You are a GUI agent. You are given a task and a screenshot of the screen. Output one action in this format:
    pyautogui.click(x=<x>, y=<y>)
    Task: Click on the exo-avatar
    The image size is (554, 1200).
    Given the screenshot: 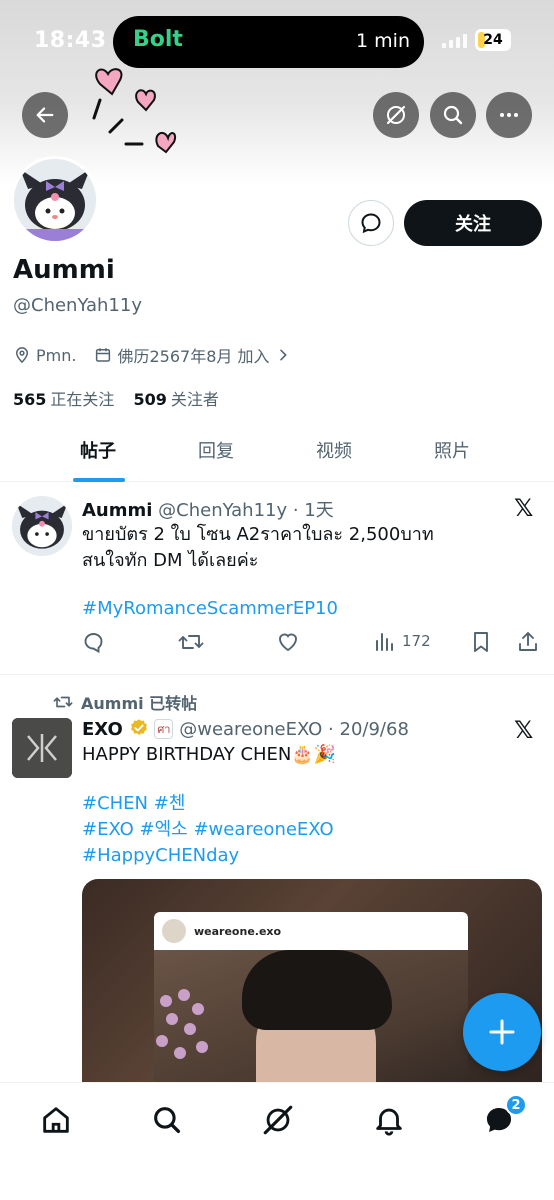 What is the action you would take?
    pyautogui.click(x=42, y=748)
    